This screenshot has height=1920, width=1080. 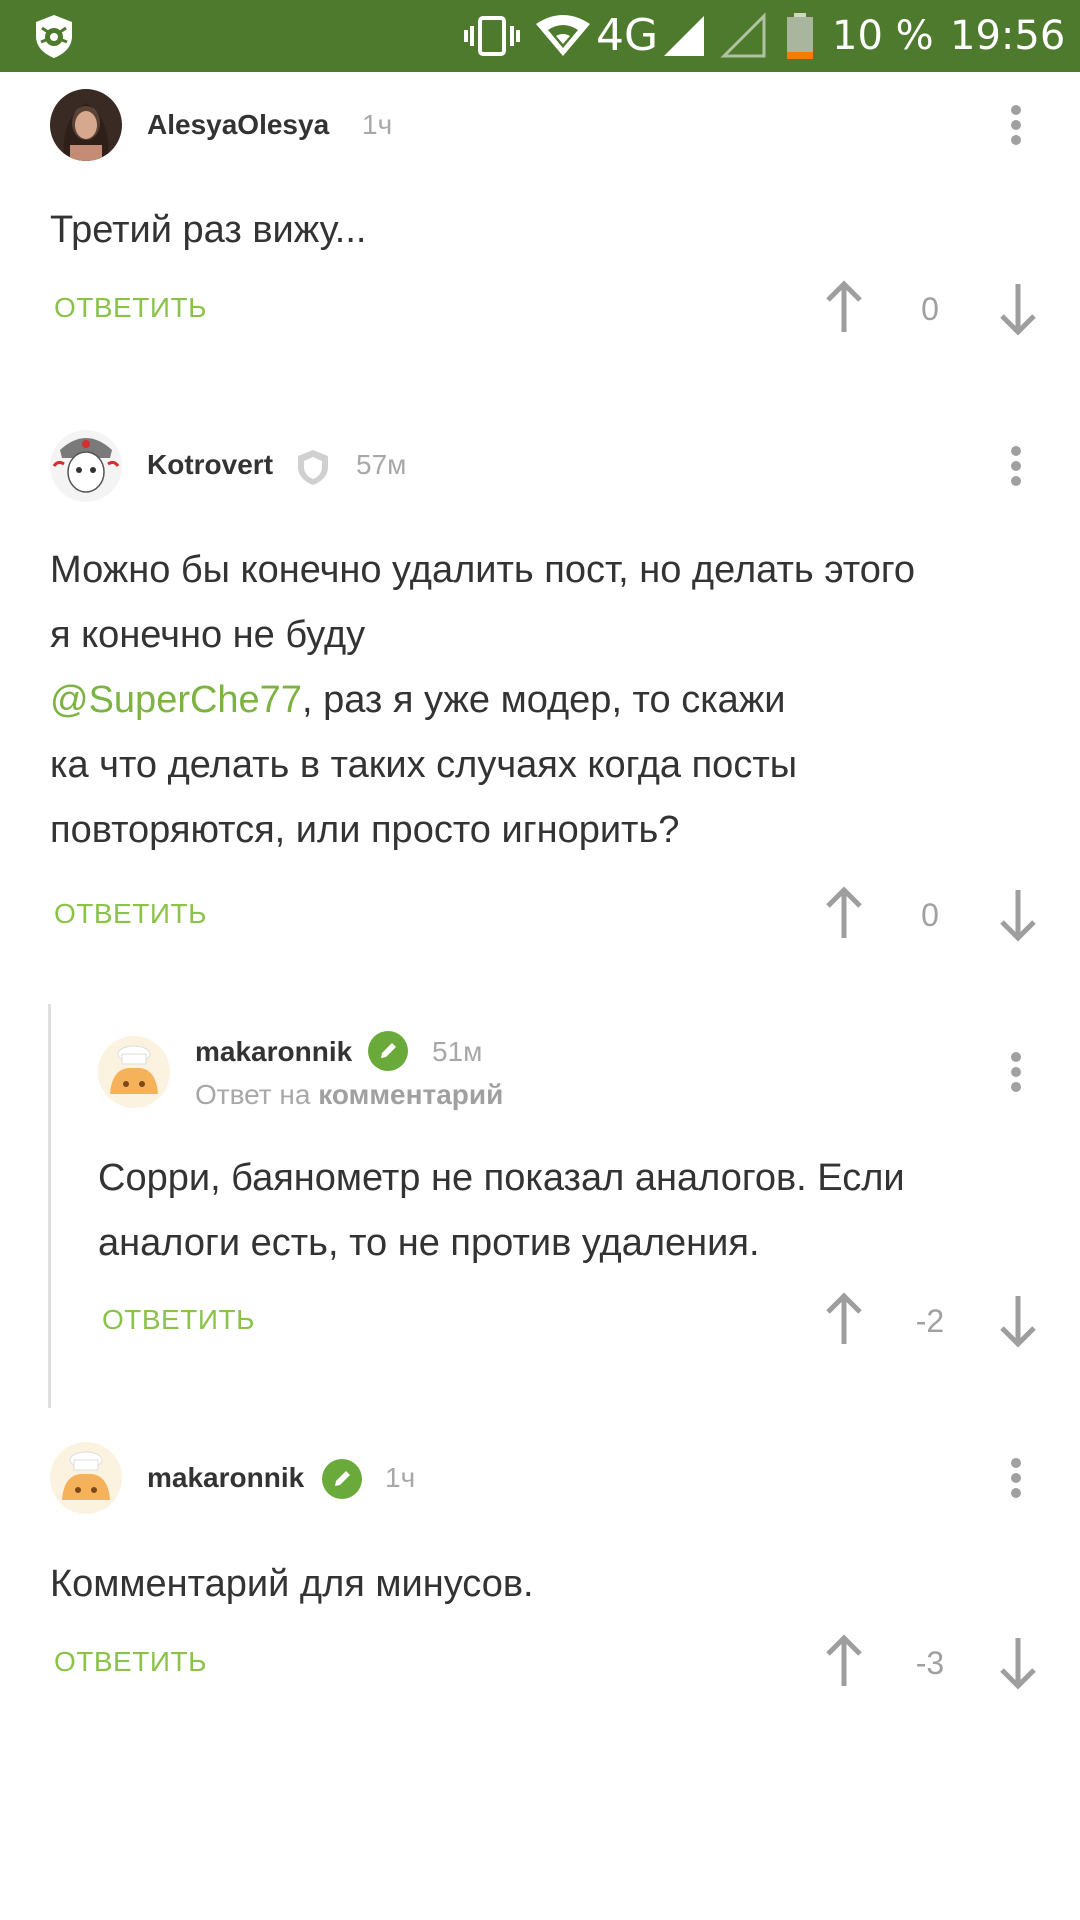 I want to click on comment-text: Комментарий для минусов., so click(x=292, y=1584).